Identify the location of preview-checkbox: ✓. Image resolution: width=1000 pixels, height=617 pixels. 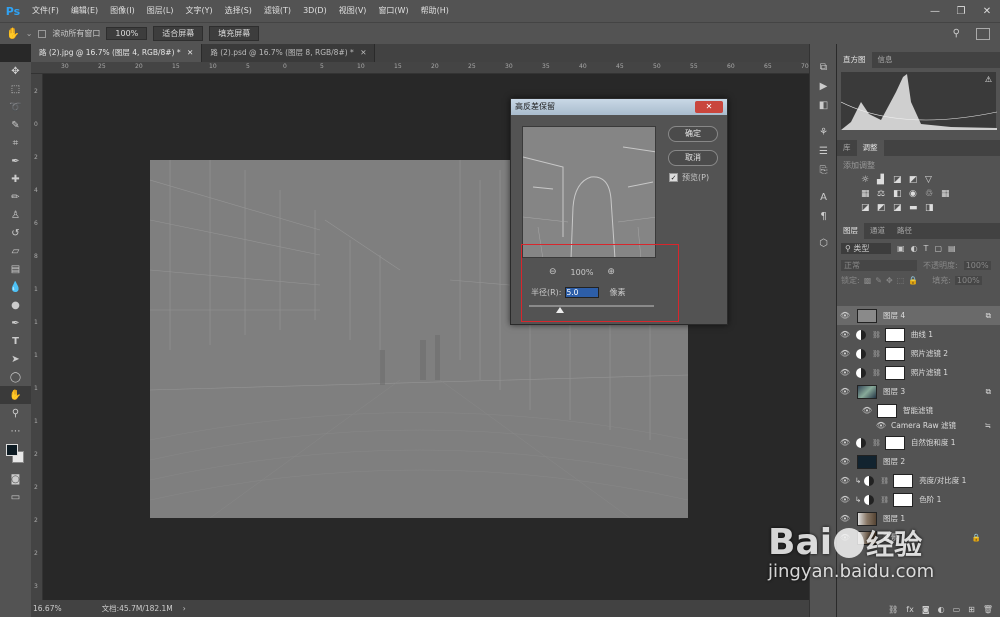
(673, 177).